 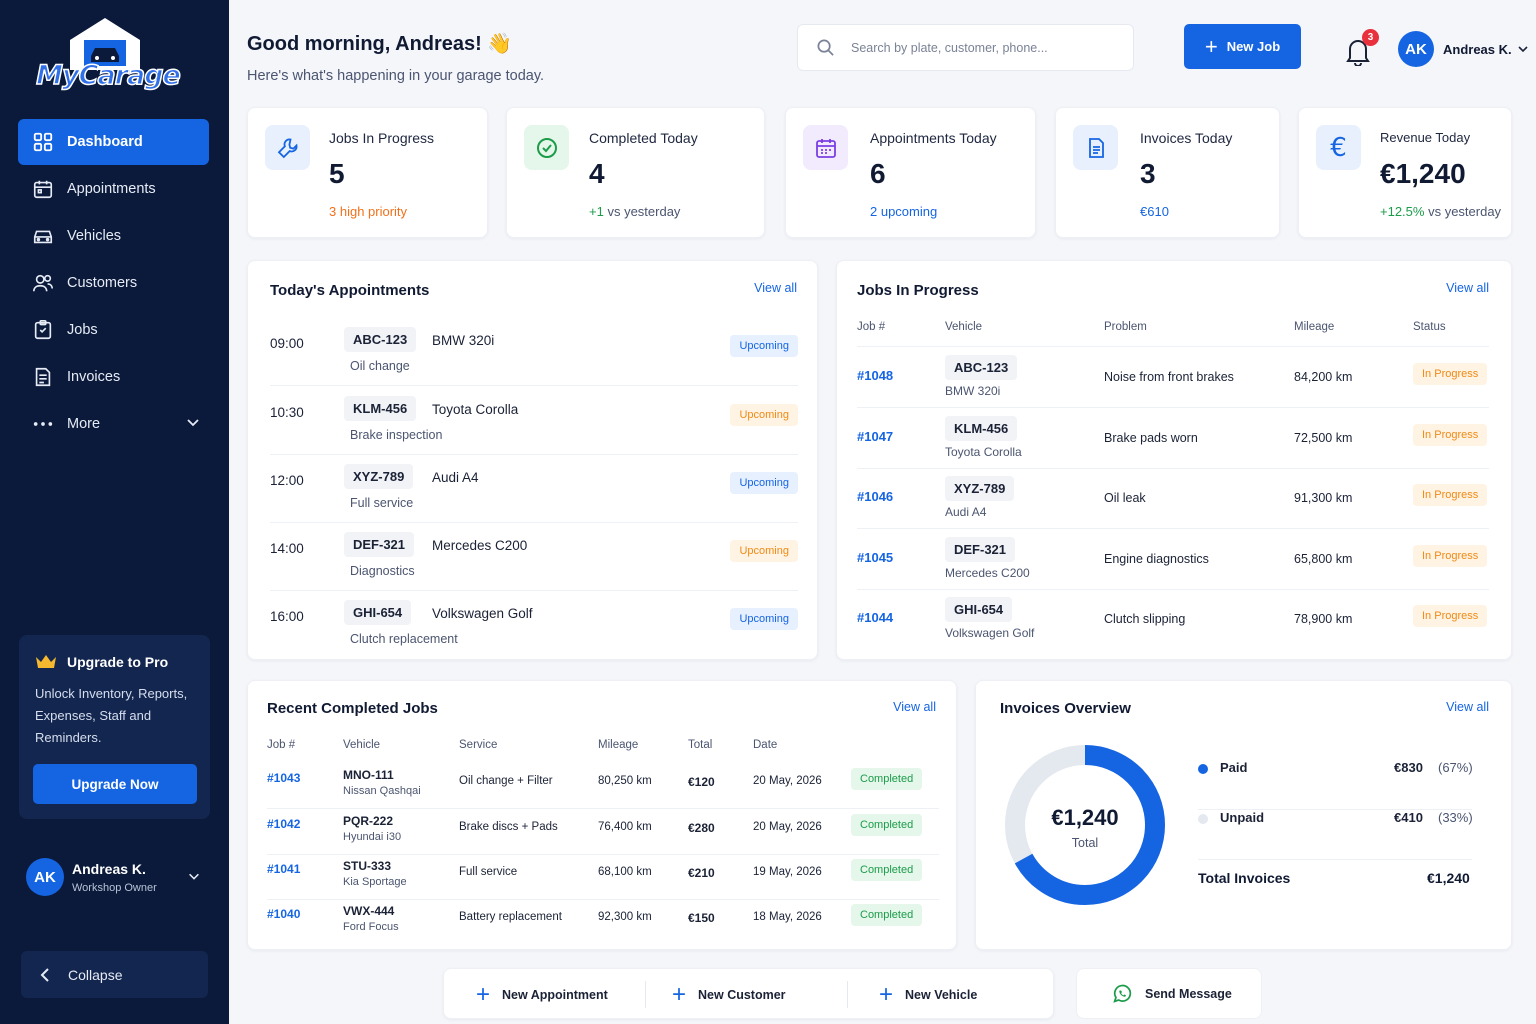 I want to click on upgrade-title: Upgrade to Pro, so click(x=114, y=662).